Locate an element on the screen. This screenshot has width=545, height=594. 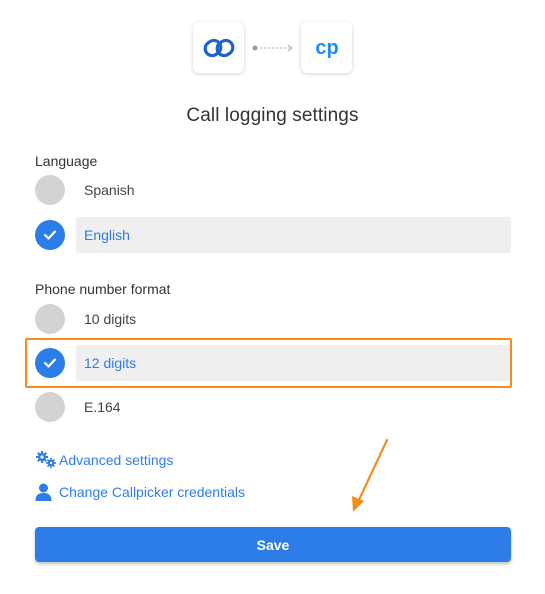
callpicker-cp-icon: cp is located at coordinates (326, 48).